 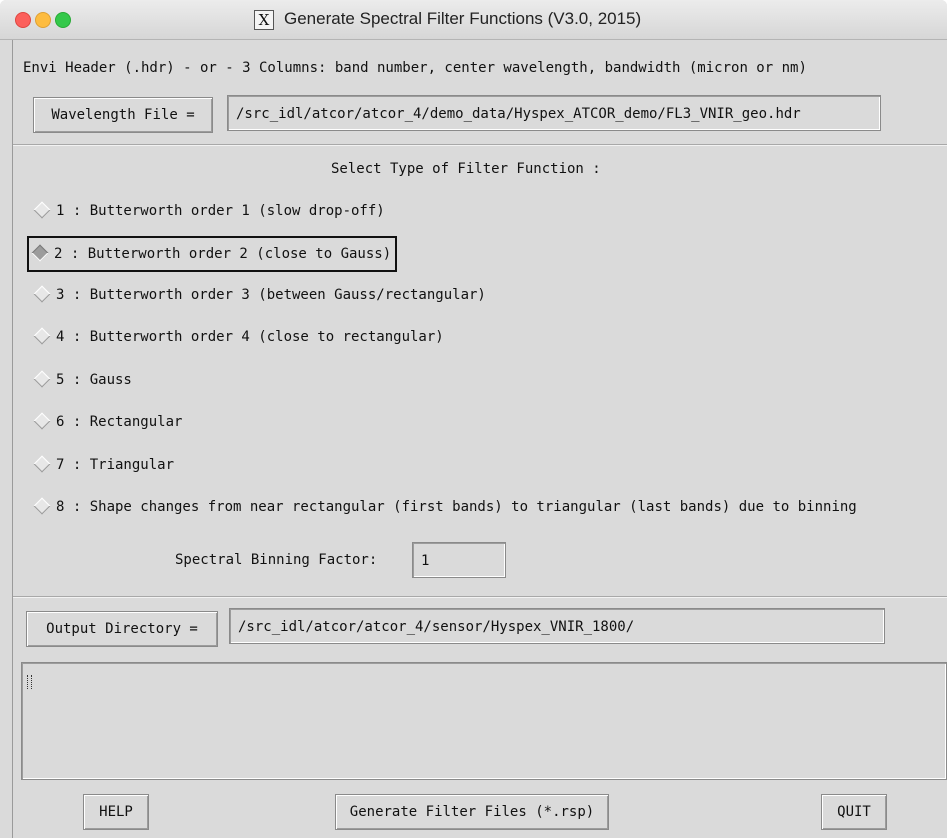 I want to click on output-directory-button: Output Directory =, so click(x=122, y=629).